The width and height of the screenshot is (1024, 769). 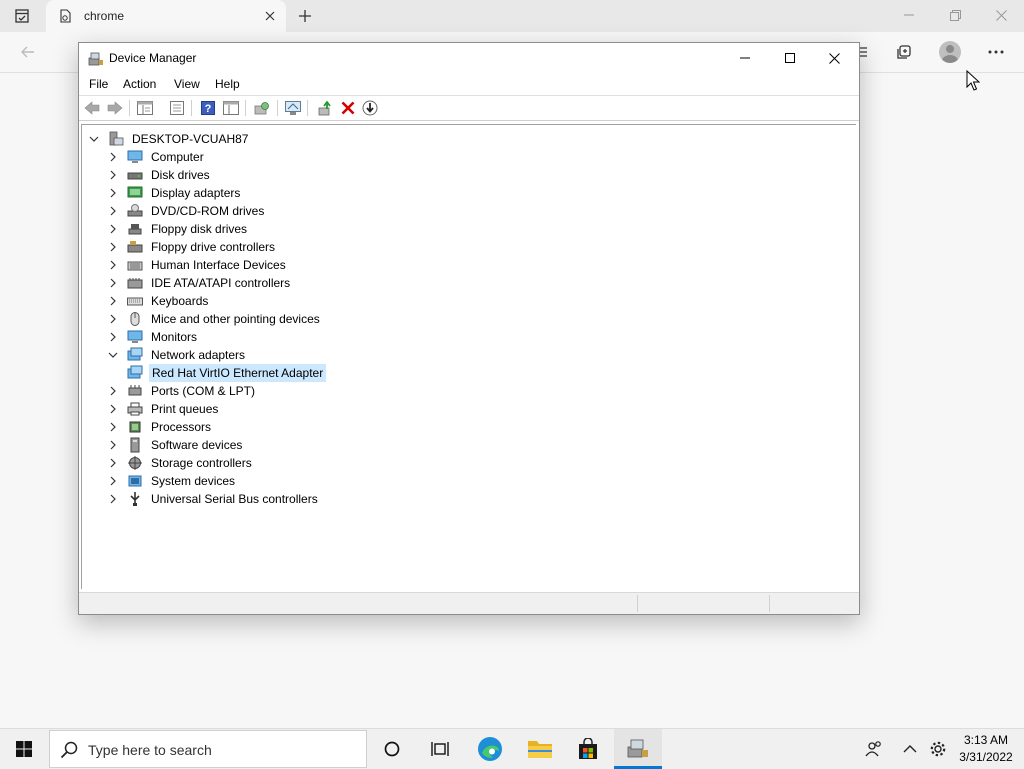 I want to click on close-icon, so click(x=834, y=58).